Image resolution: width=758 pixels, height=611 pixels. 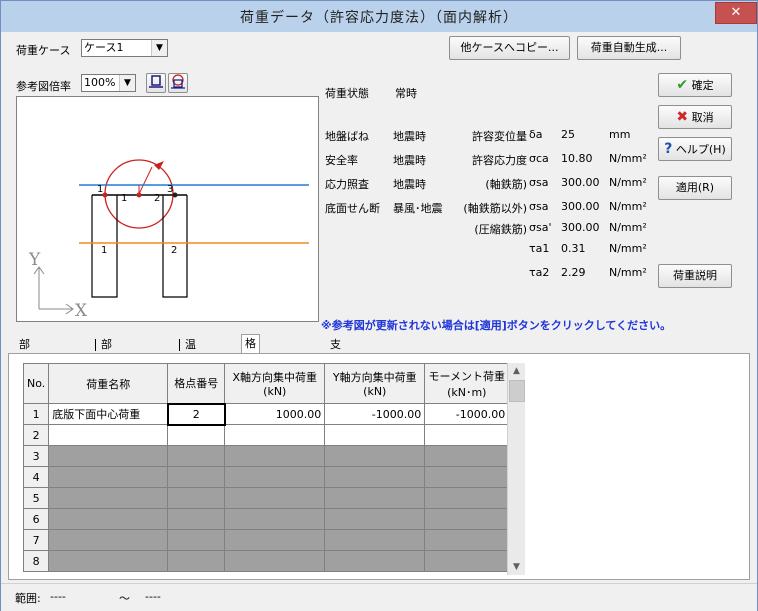 What do you see at coordinates (168, 240) in the screenshot?
I see `diagram-canvas: 1 1 2 3 1 2 Y X` at bounding box center [168, 240].